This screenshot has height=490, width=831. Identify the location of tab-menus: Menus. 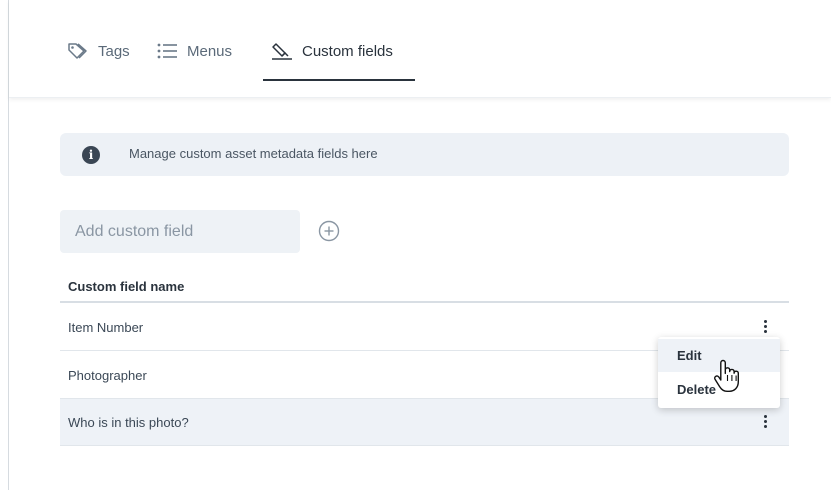
(194, 51).